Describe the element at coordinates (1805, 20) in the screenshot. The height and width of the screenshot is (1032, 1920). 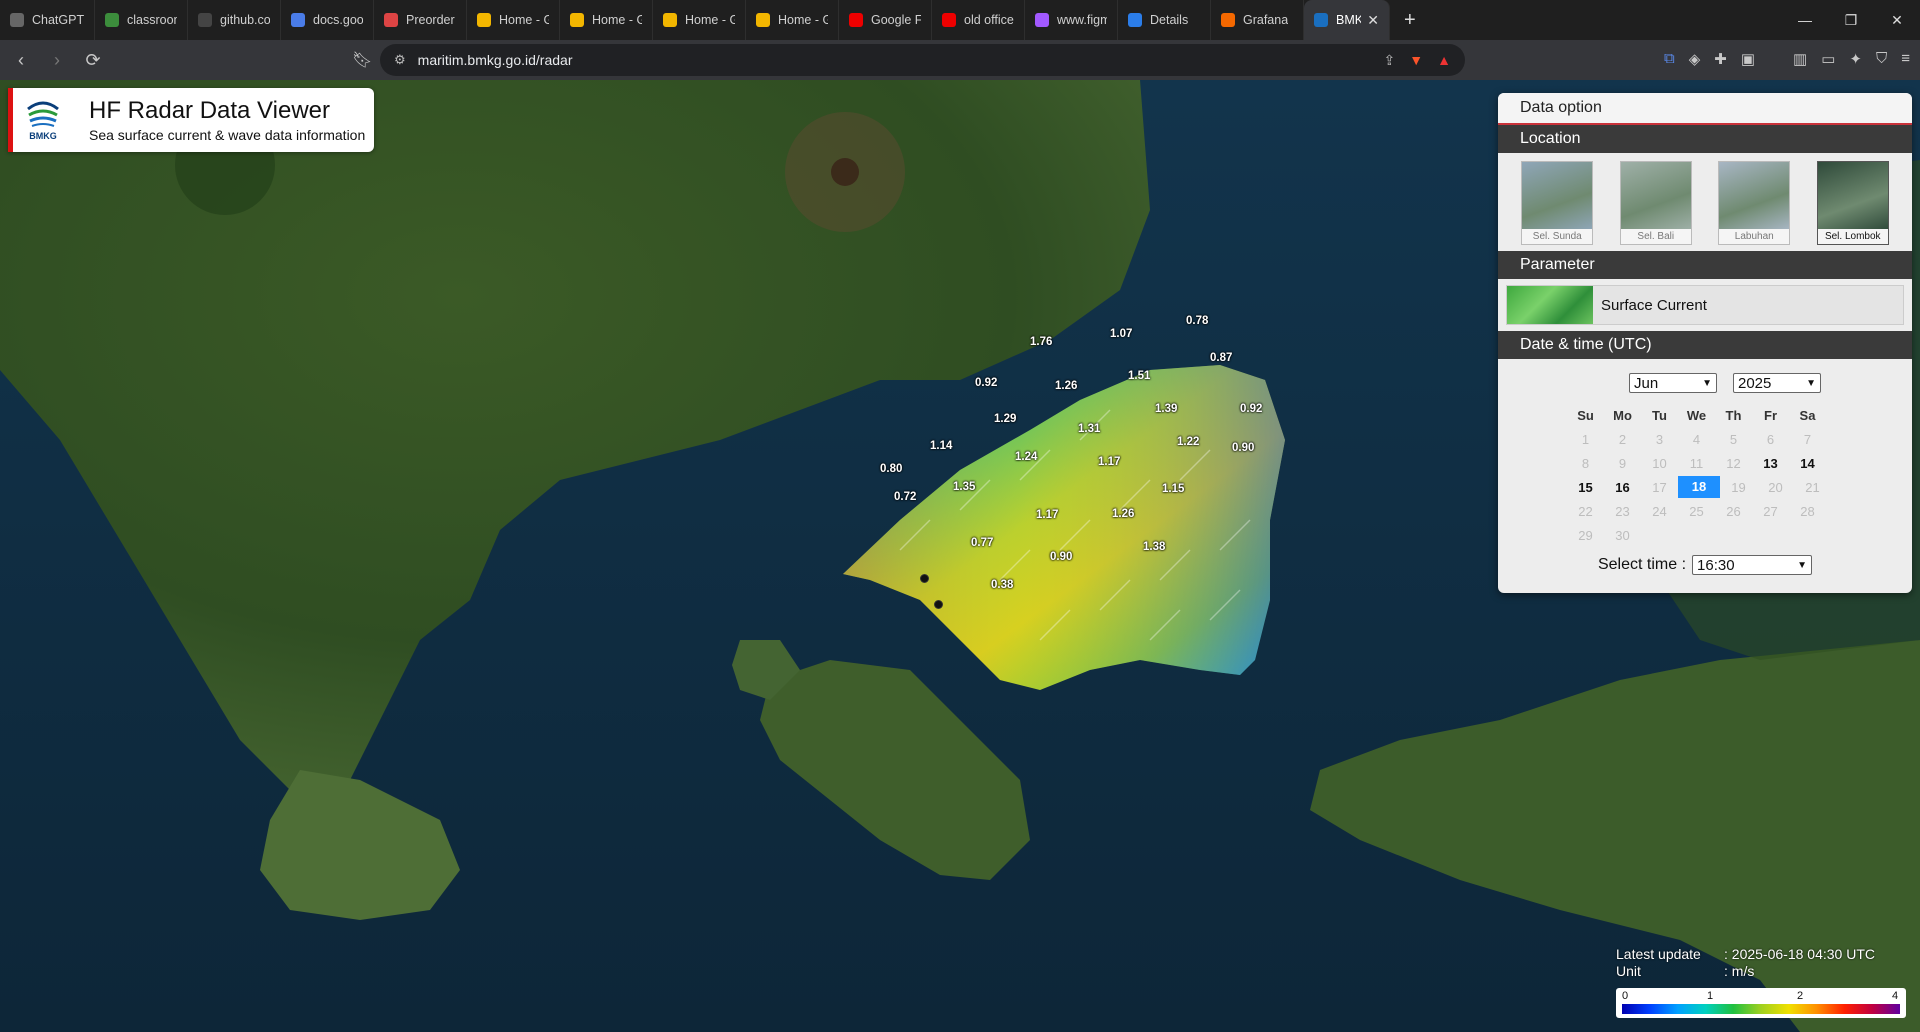
I see `minimize-icon: —` at that location.